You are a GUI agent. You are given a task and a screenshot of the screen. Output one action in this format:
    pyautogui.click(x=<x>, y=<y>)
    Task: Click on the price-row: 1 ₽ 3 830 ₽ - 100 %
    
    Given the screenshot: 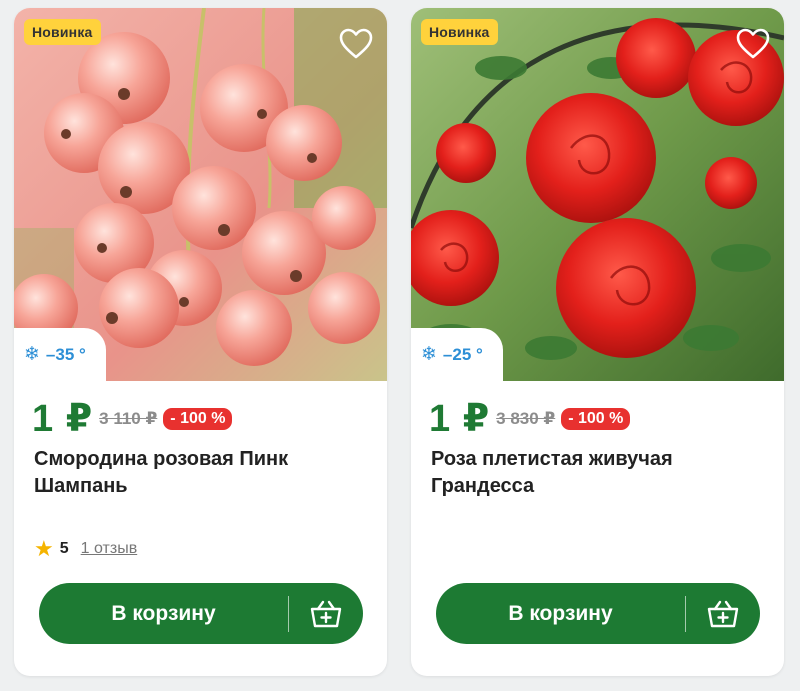 What is the action you would take?
    pyautogui.click(x=530, y=418)
    